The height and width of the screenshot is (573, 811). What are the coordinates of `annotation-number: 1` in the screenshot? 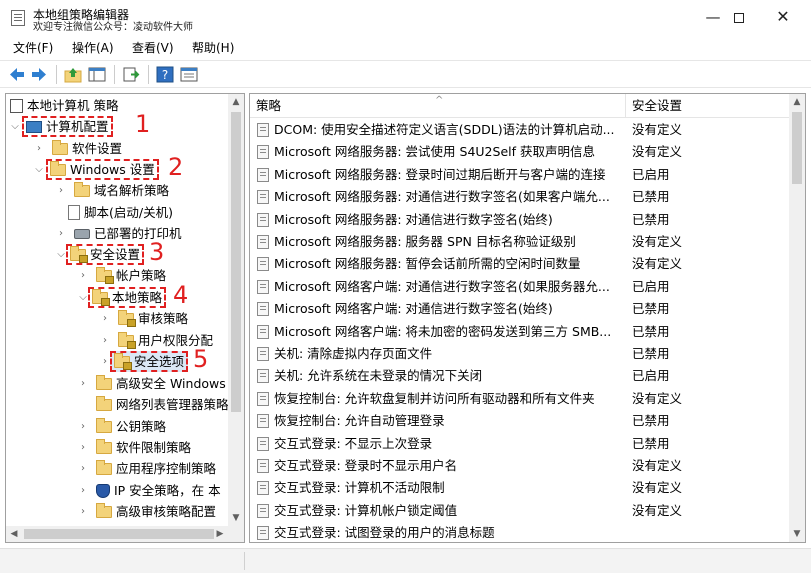 It's located at (143, 124).